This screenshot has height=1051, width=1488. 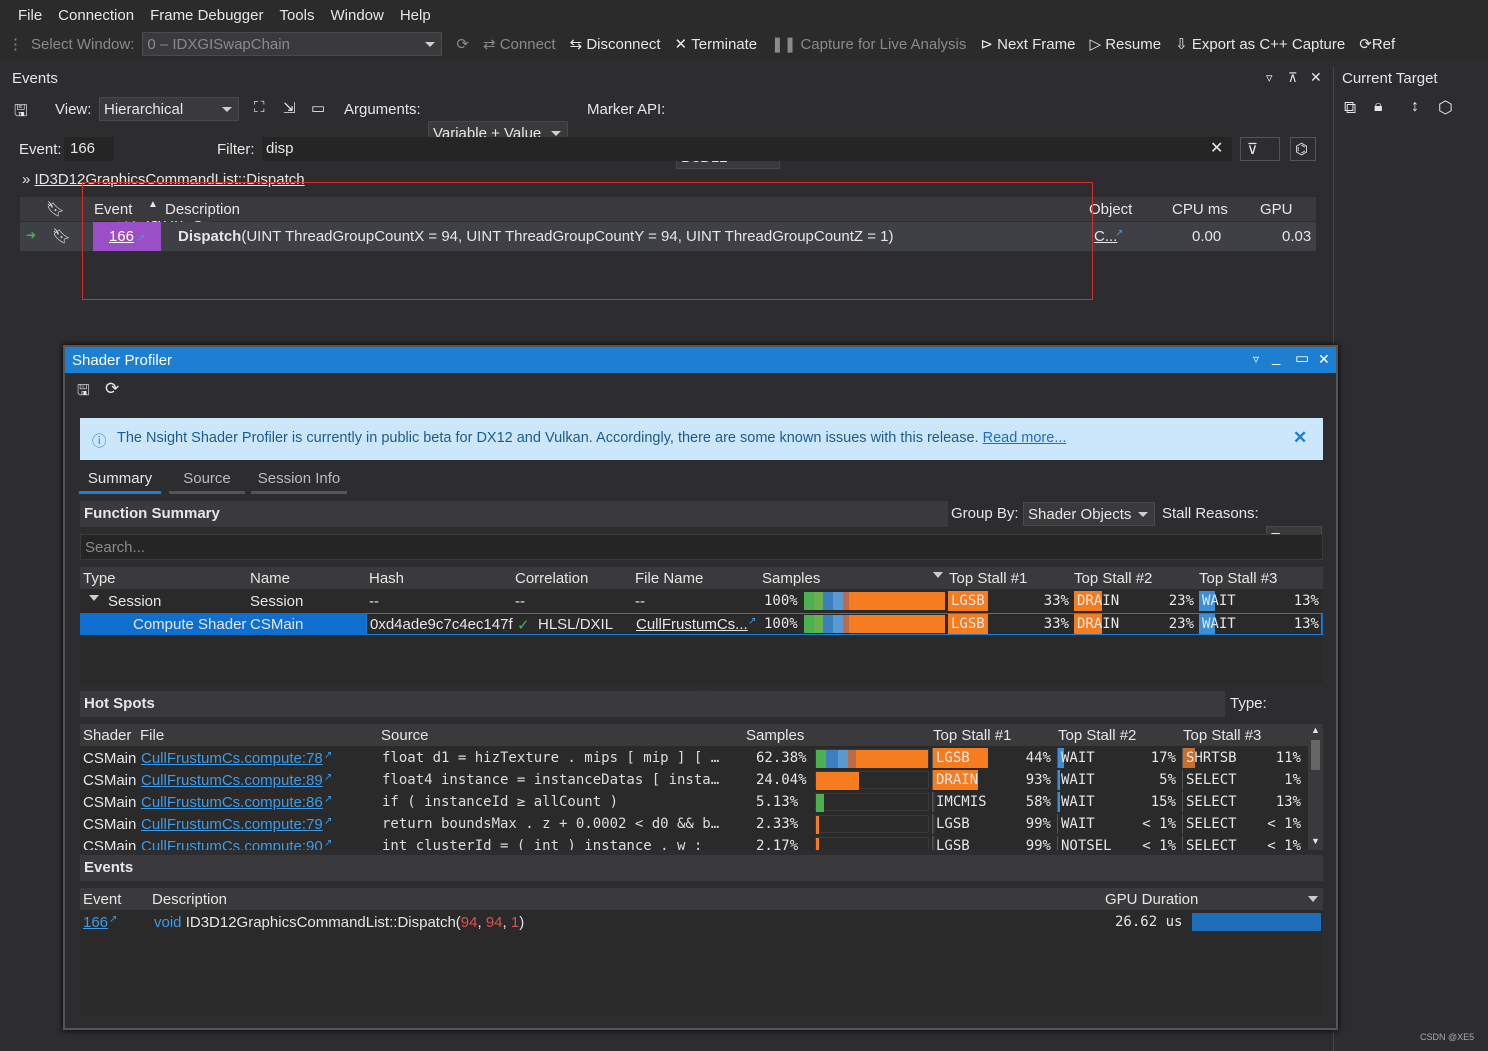 What do you see at coordinates (1315, 755) in the screenshot?
I see `scrollbar-thumb` at bounding box center [1315, 755].